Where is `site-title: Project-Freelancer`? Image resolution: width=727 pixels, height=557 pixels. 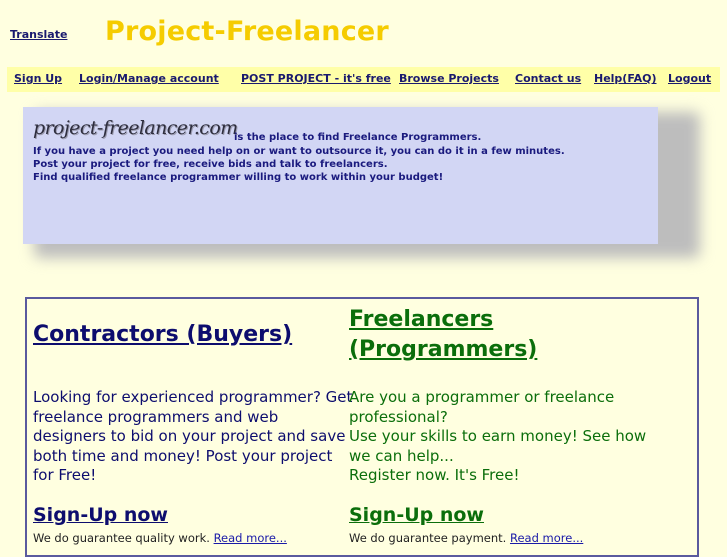
site-title: Project-Freelancer is located at coordinates (247, 31).